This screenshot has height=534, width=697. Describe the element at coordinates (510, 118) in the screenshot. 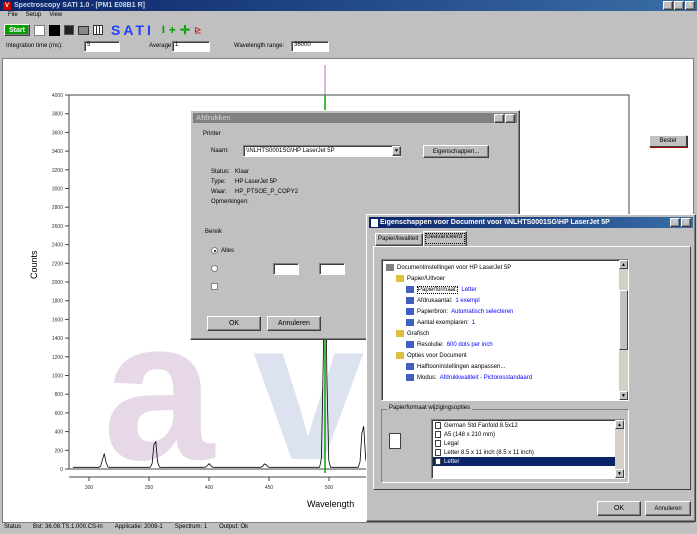

I see `print-close-button: ×` at that location.